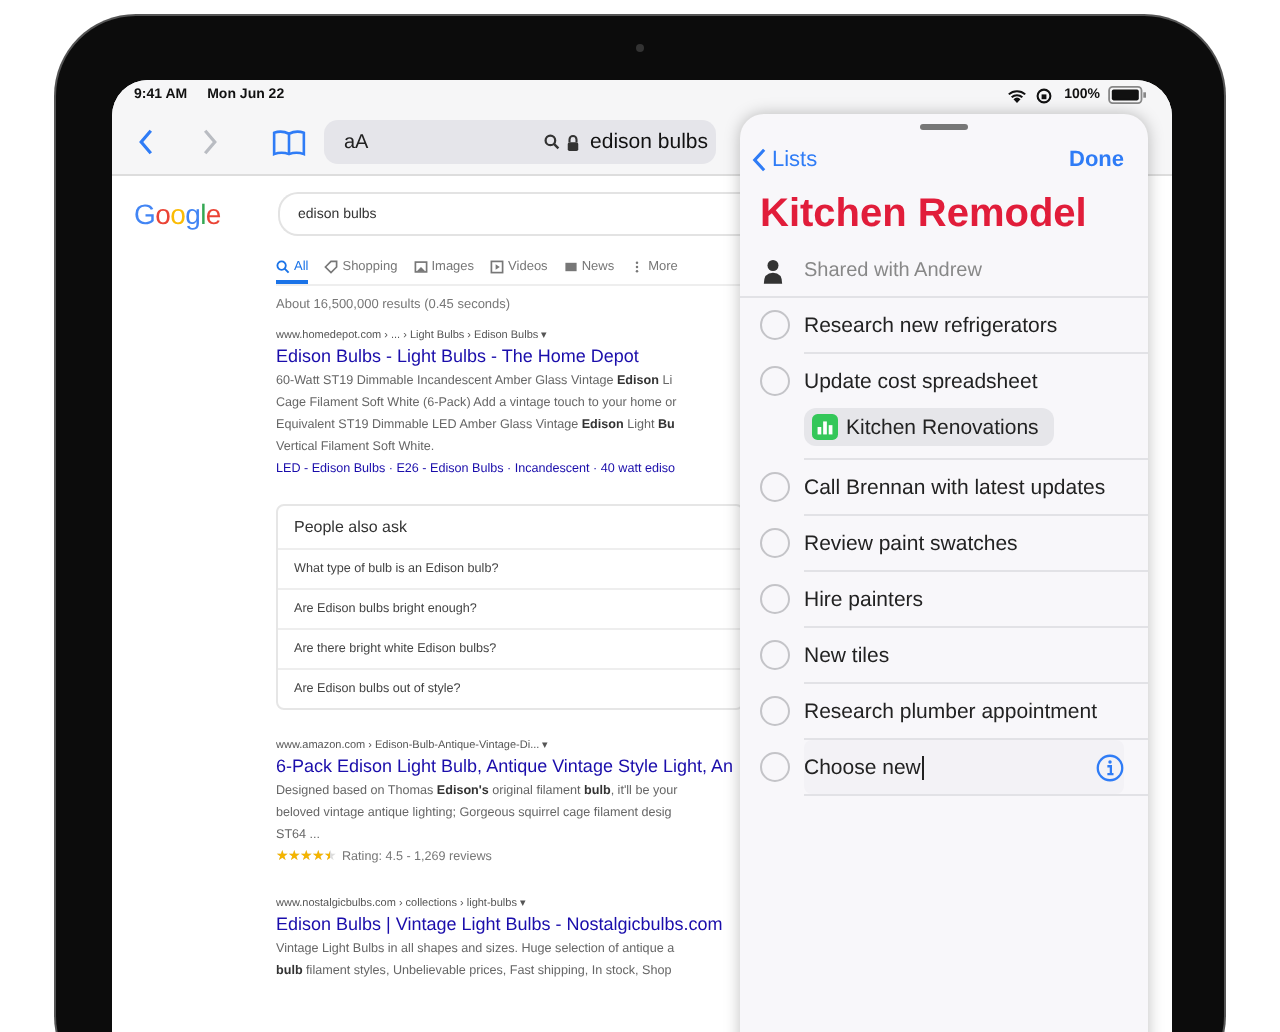 This screenshot has width=1280, height=1032. What do you see at coordinates (508, 356) in the screenshot?
I see `result-title: Edison Bulbs - Light Bulbs - The Home Depot` at bounding box center [508, 356].